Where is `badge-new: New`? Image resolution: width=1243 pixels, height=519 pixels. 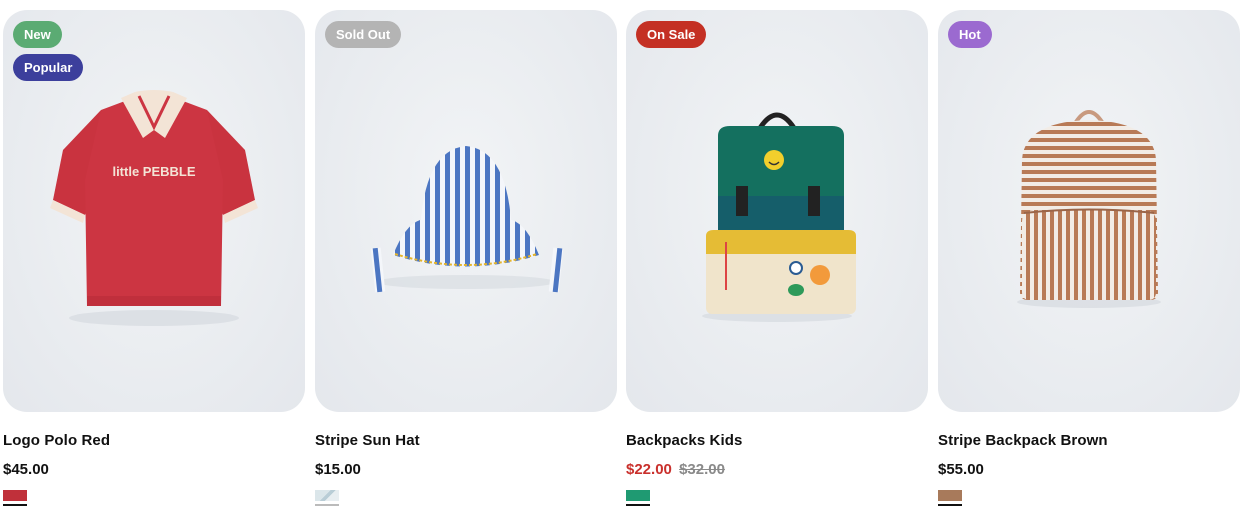 badge-new: New is located at coordinates (37, 34).